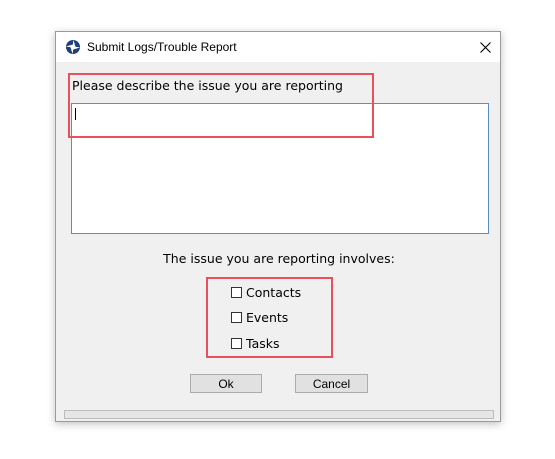 The image size is (555, 459). Describe the element at coordinates (73, 47) in the screenshot. I see `aperture-icon` at that location.